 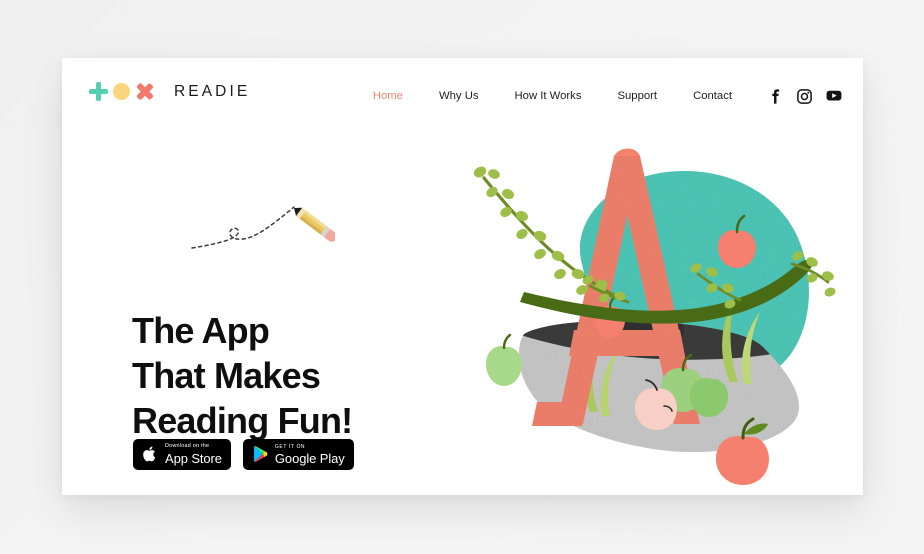 What do you see at coordinates (193, 458) in the screenshot?
I see `app-store-big-text: App Store` at bounding box center [193, 458].